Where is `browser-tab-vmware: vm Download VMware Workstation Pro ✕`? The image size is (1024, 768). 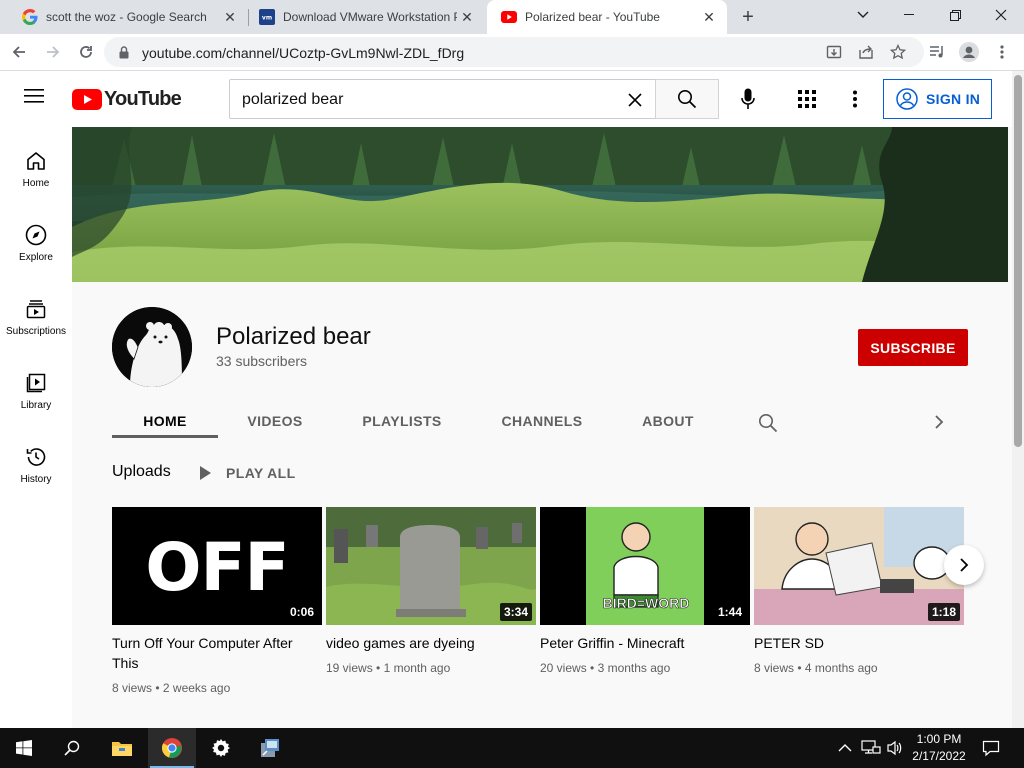
browser-tab-vmware: vm Download VMware Workstation Pro ✕ is located at coordinates (365, 17).